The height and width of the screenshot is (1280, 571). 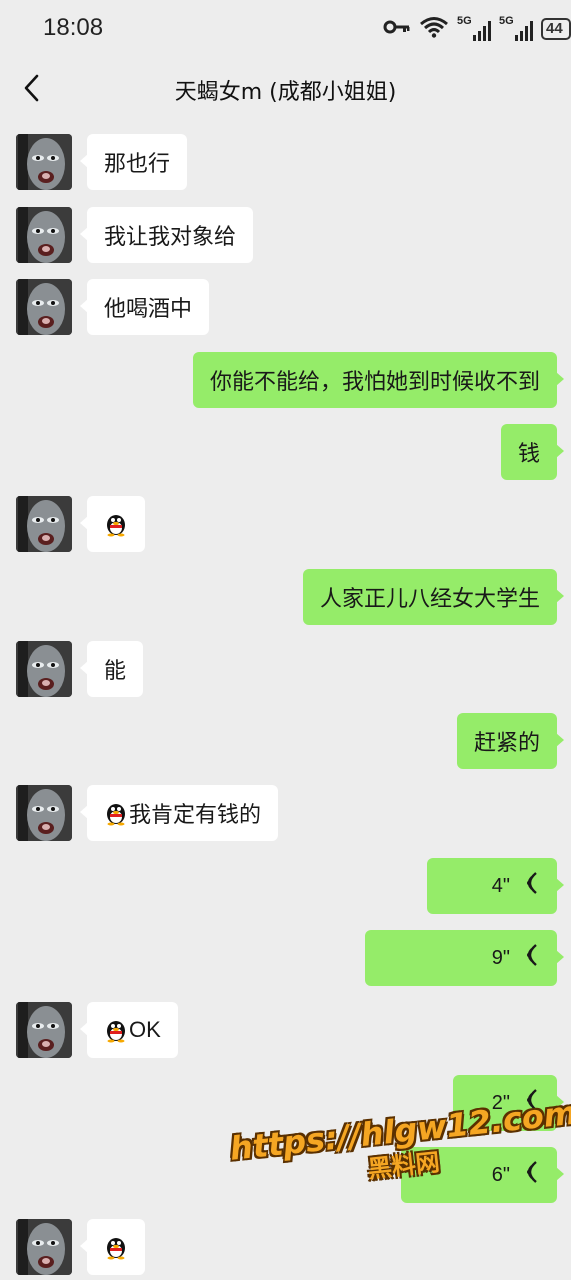 I want to click on message-bubble: OK, so click(x=129, y=1030).